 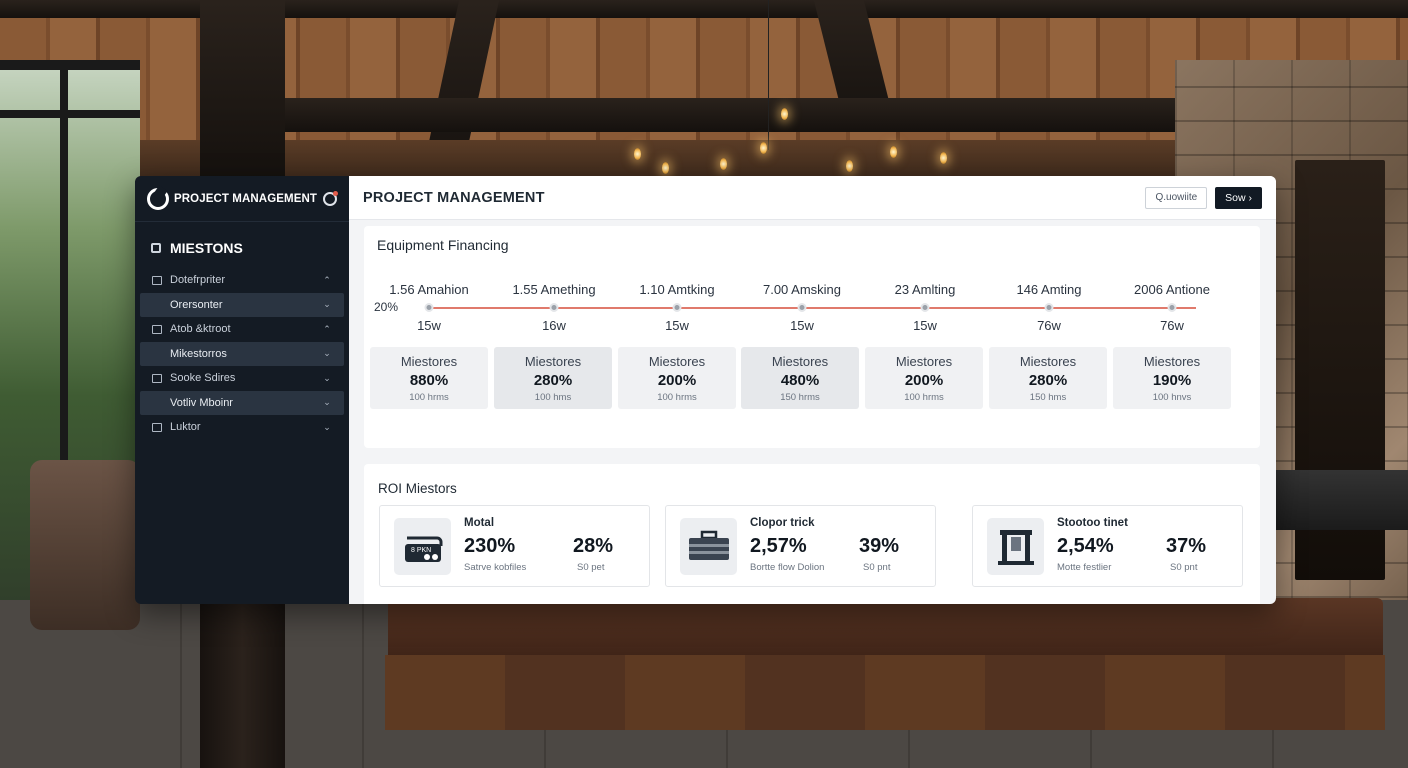 I want to click on sidebar-item: Luktor ⌄, so click(x=242, y=427).